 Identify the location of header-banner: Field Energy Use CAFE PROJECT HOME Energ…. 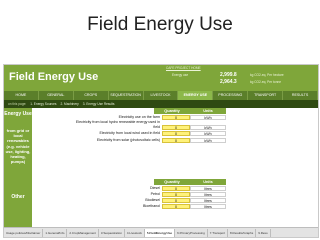
(161, 78).